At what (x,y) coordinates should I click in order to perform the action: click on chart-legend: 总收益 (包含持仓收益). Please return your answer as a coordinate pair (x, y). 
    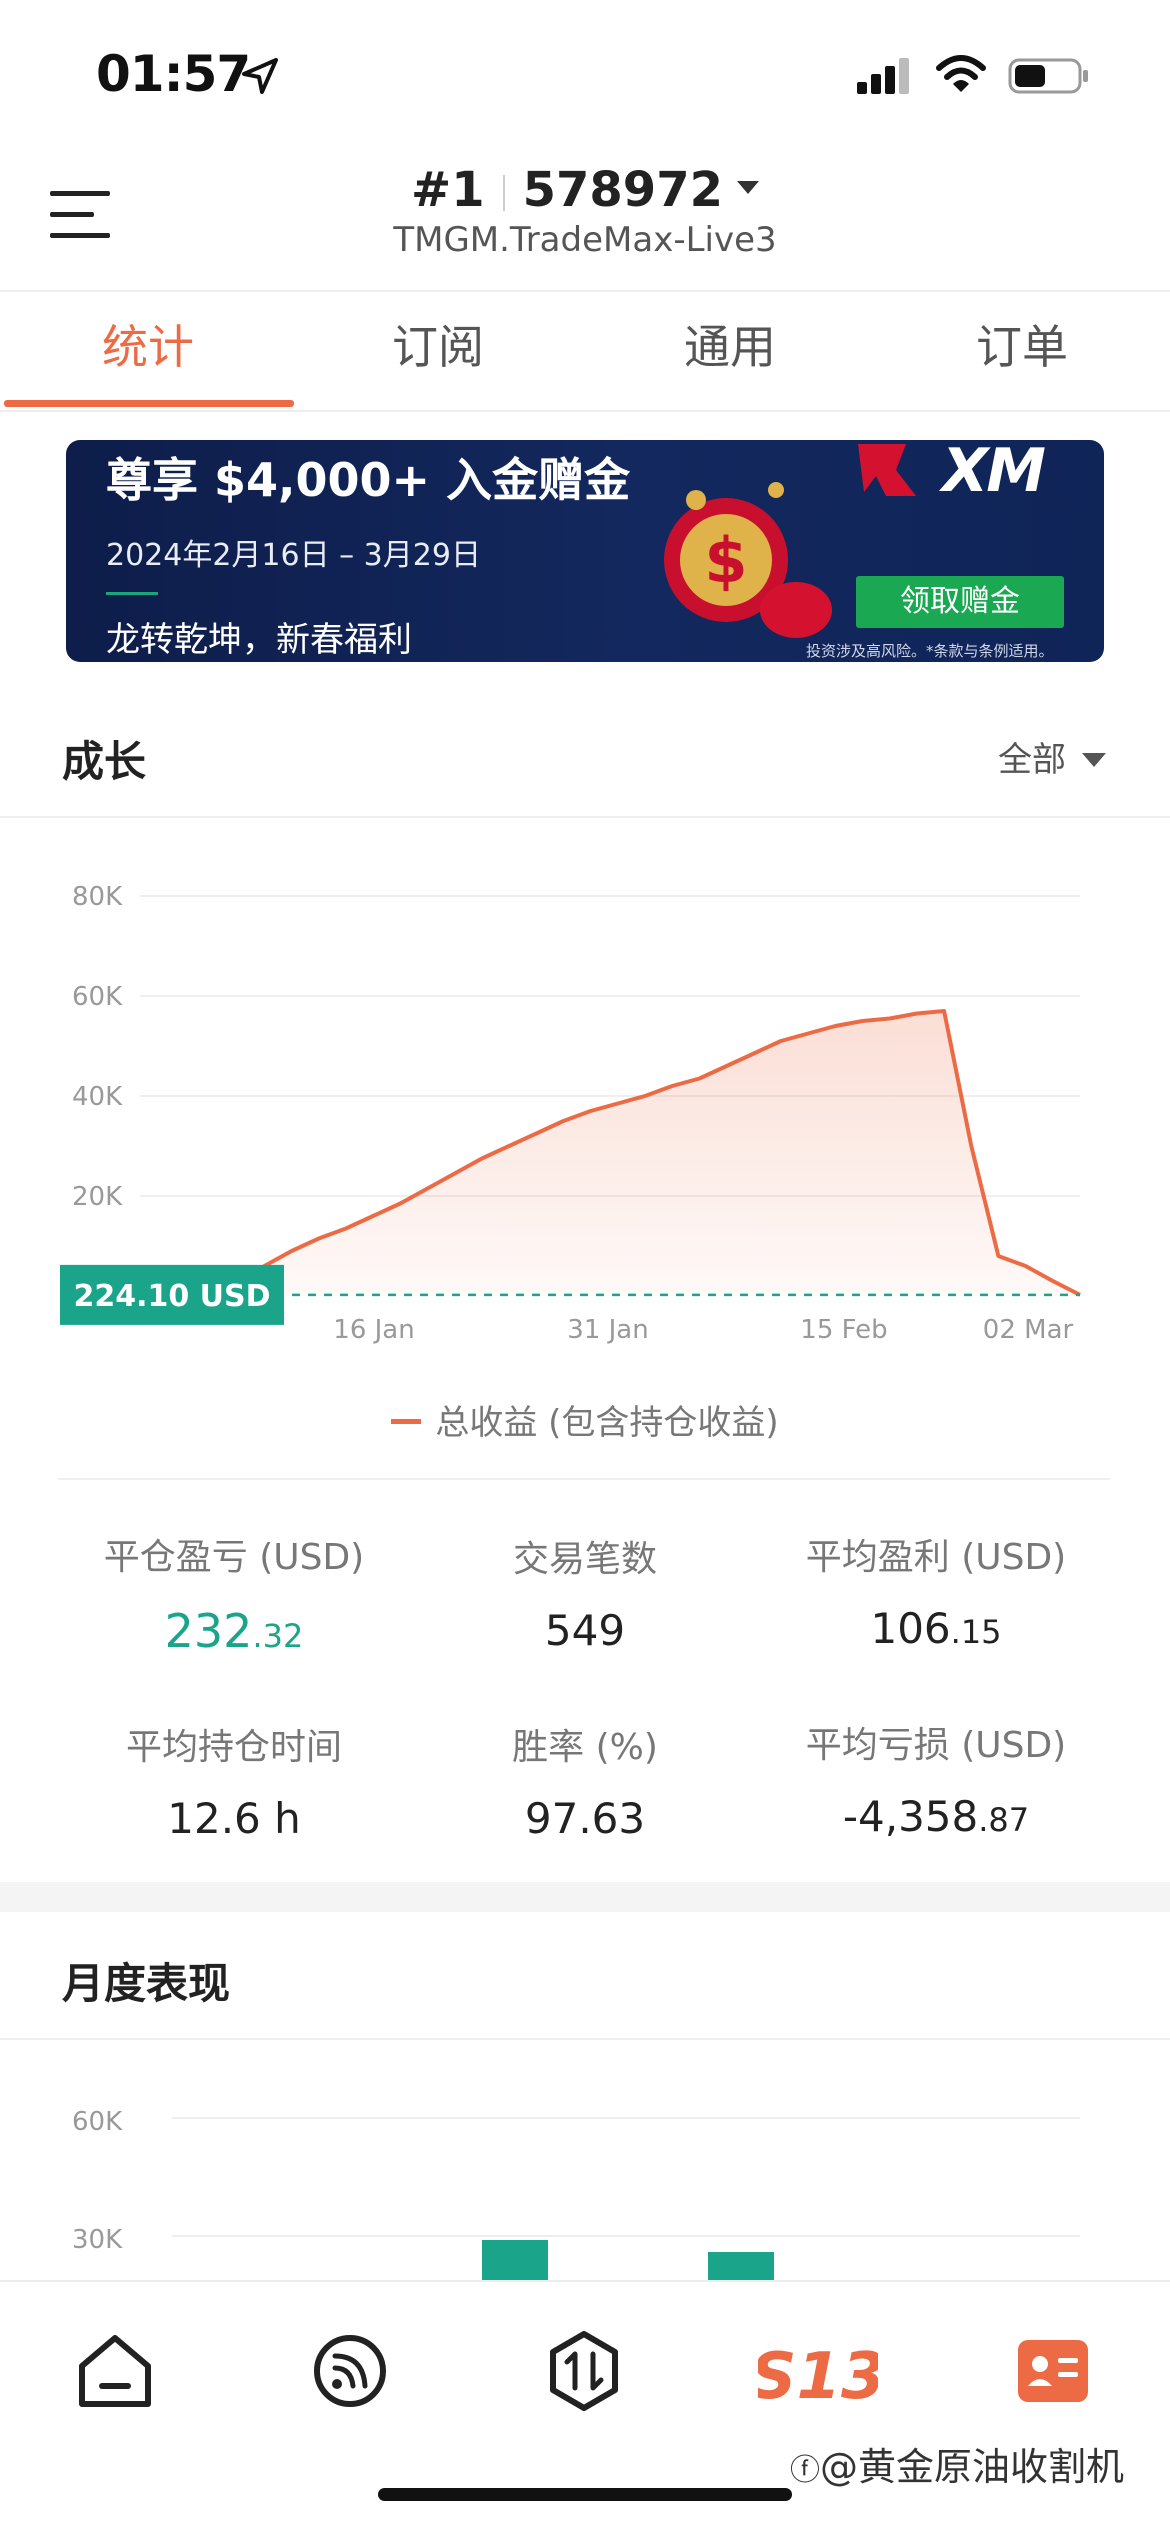
    Looking at the image, I should click on (585, 1419).